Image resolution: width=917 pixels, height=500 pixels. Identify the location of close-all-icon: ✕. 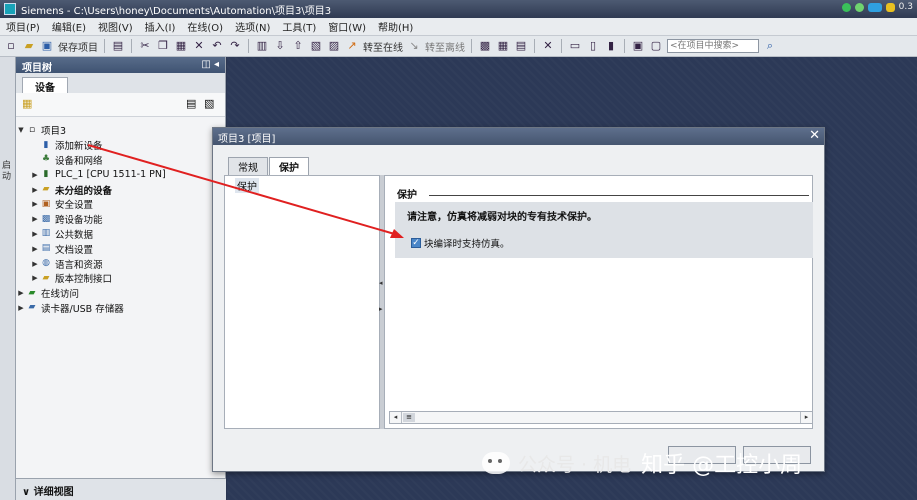
(548, 46).